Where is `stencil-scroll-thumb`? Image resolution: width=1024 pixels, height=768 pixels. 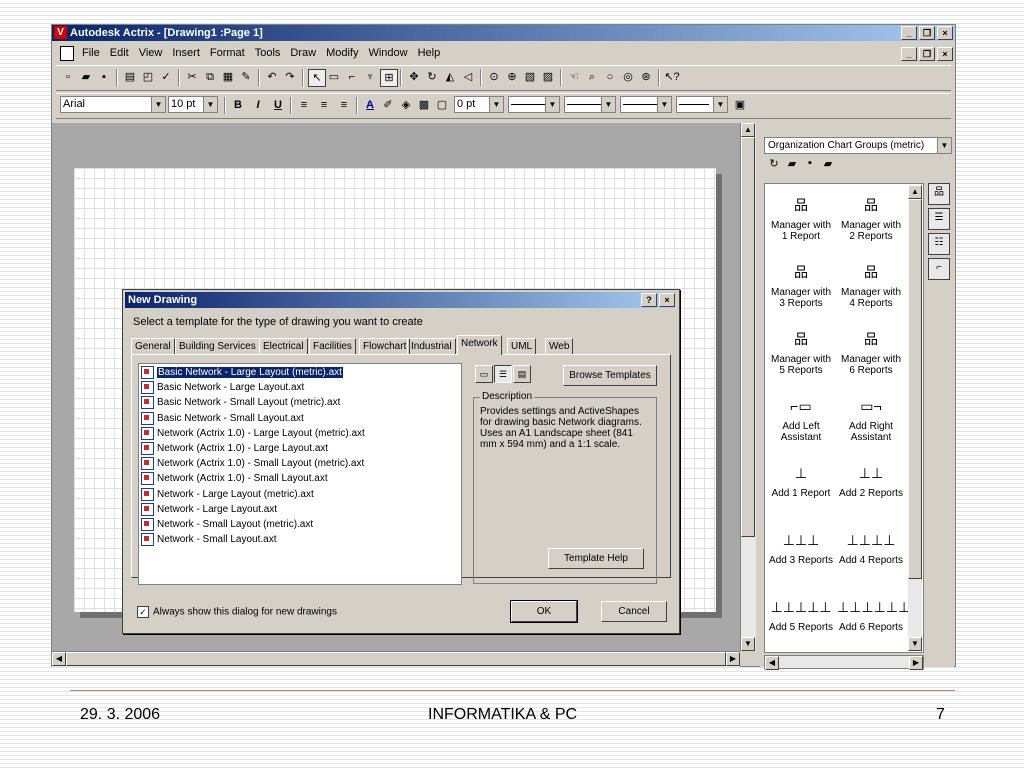
stencil-scroll-thumb is located at coordinates (915, 389).